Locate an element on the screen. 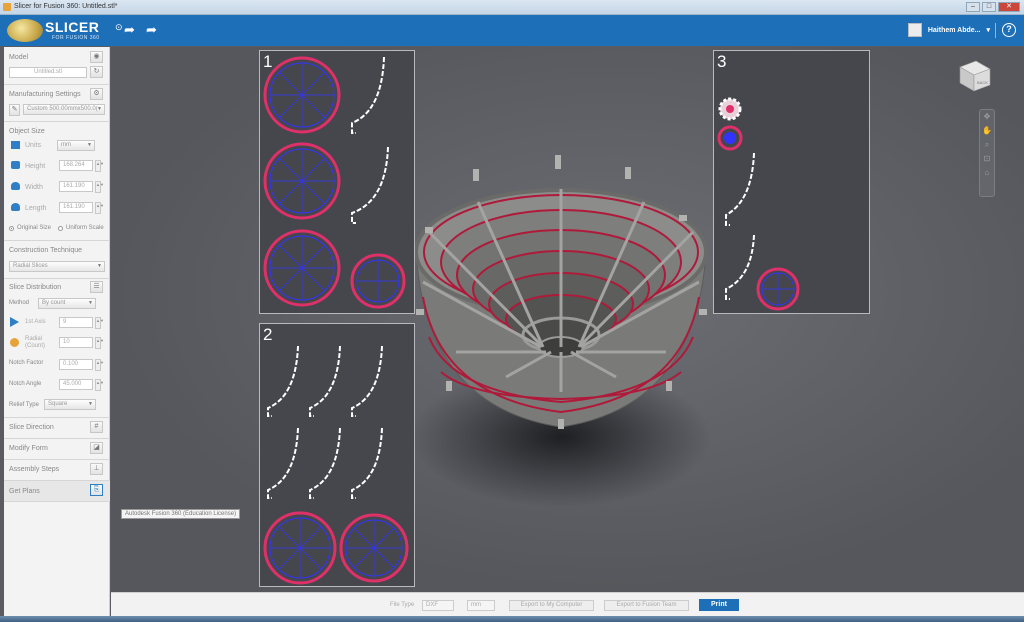 This screenshot has width=1024, height=622. first-axis-label: 1st Axis is located at coordinates (35, 322).